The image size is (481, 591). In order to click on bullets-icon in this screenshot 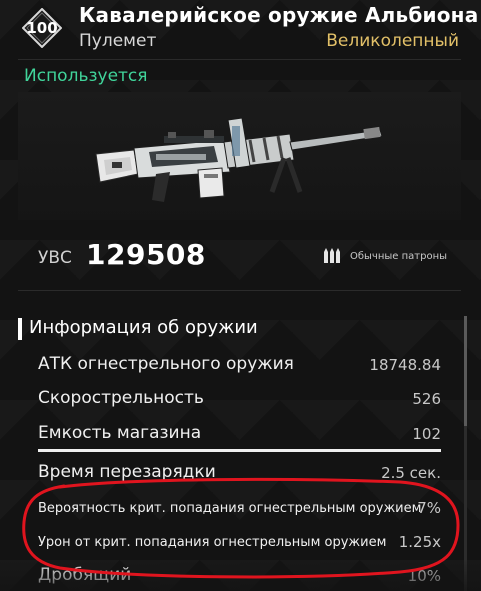, I will do `click(332, 255)`.